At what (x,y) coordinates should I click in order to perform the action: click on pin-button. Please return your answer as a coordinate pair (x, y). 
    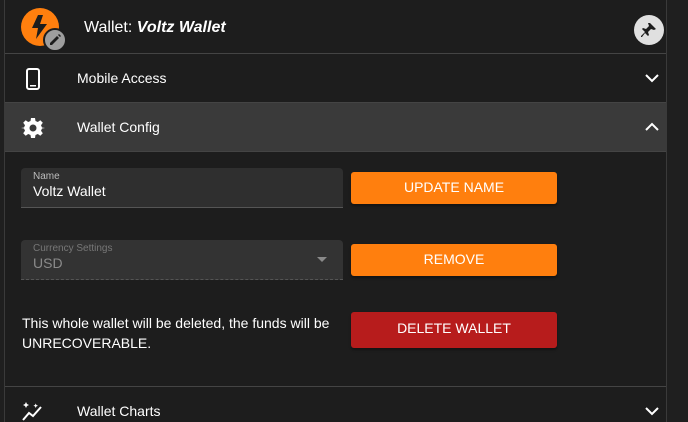
    Looking at the image, I should click on (649, 30).